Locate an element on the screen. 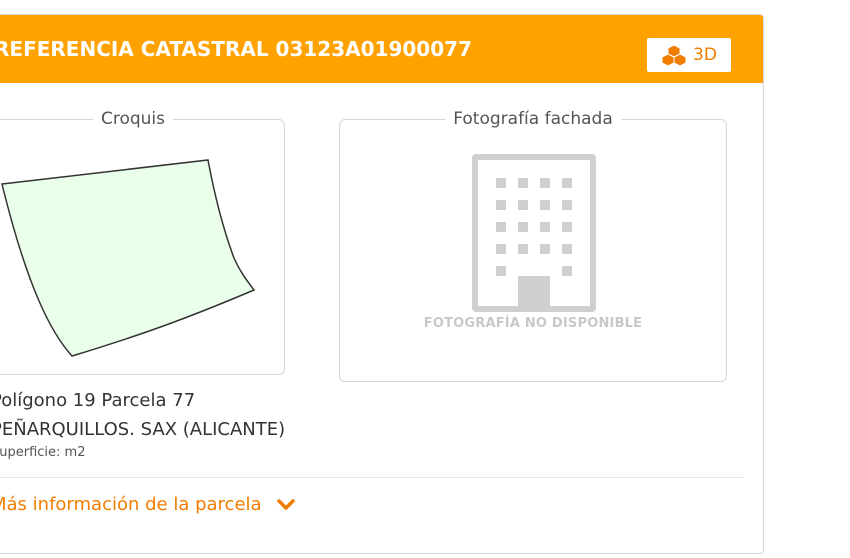  parcel-area: Superficie: m2 is located at coordinates (43, 452).